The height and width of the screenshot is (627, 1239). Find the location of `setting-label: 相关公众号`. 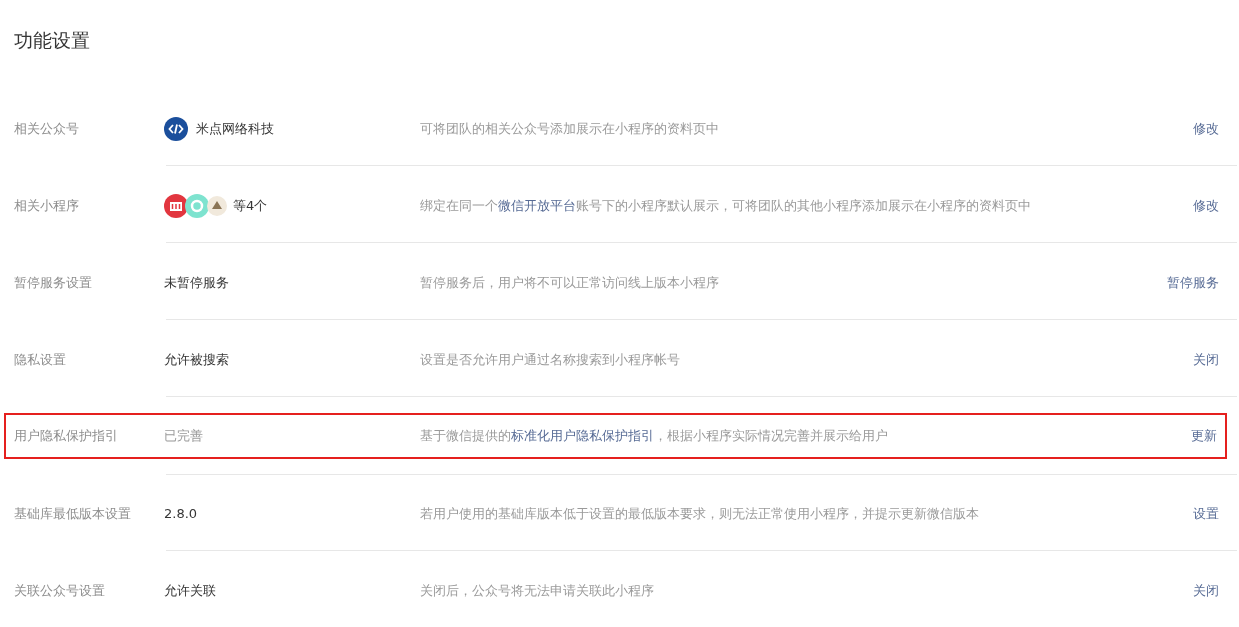

setting-label: 相关公众号 is located at coordinates (46, 128).